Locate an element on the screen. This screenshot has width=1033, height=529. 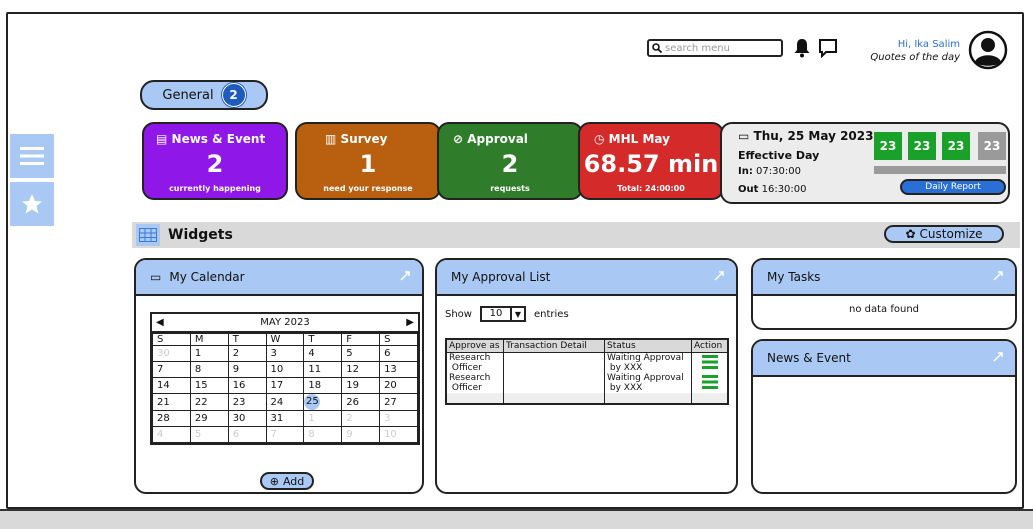
mhl-card-value: 68.57 min is located at coordinates (651, 164).